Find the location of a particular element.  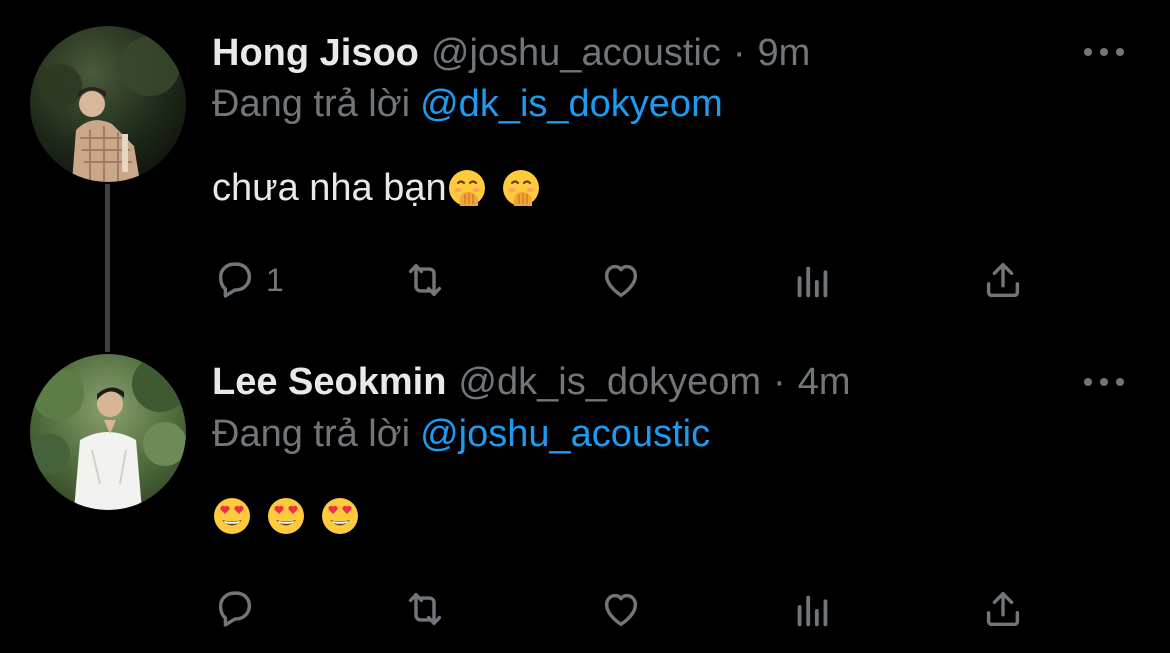

replying-to: Đang trả lời @dk_is_dokyeom is located at coordinates (467, 104).